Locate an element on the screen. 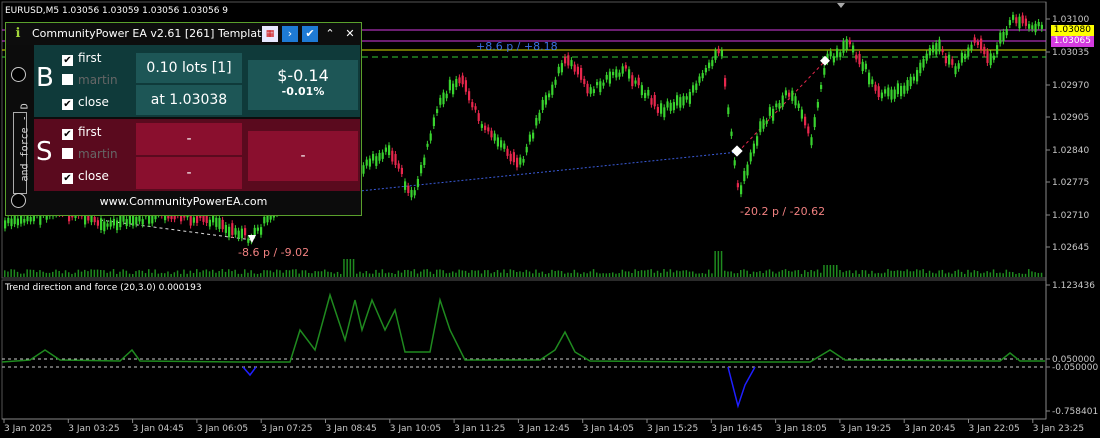 The height and width of the screenshot is (438, 1100). sell-checkbox-close: ✔ close is located at coordinates (85, 176).